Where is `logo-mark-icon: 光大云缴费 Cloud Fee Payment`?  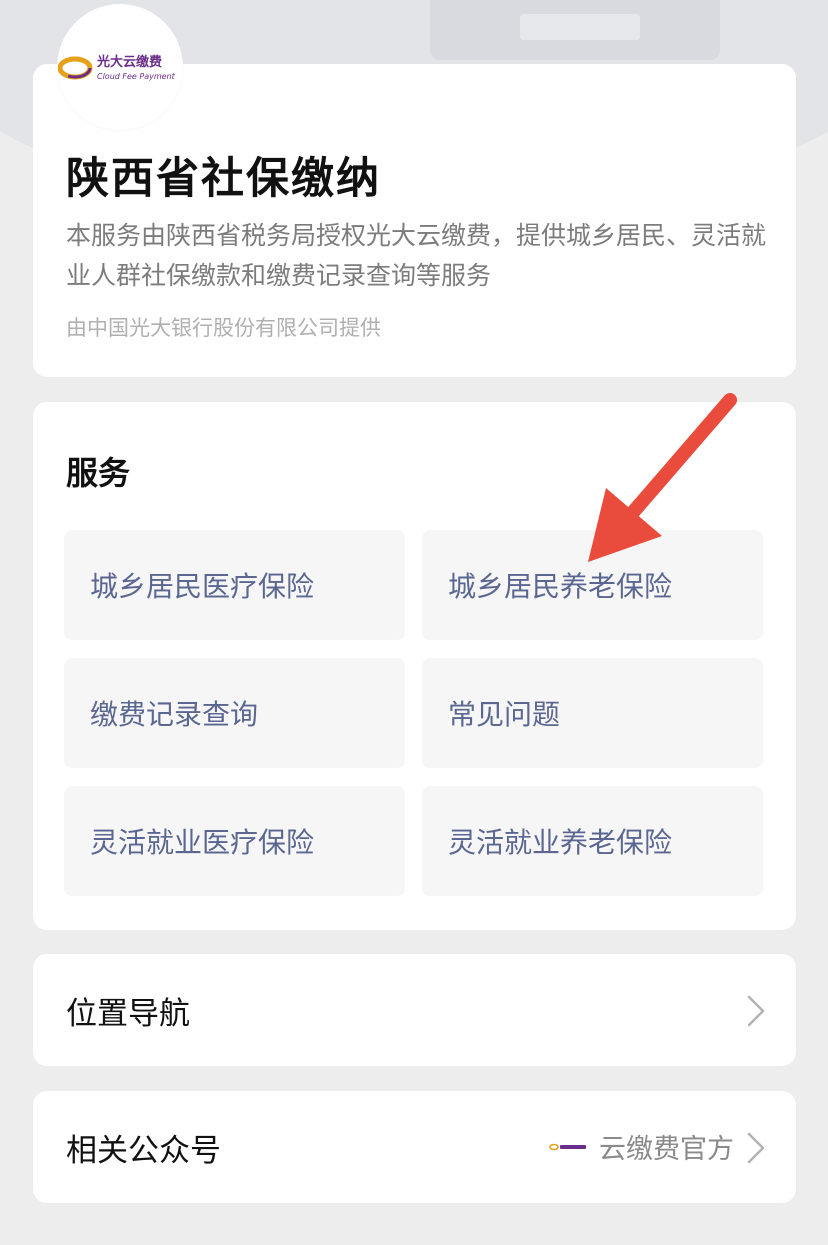 logo-mark-icon: 光大云缴费 Cloud Fee Payment is located at coordinates (117, 67).